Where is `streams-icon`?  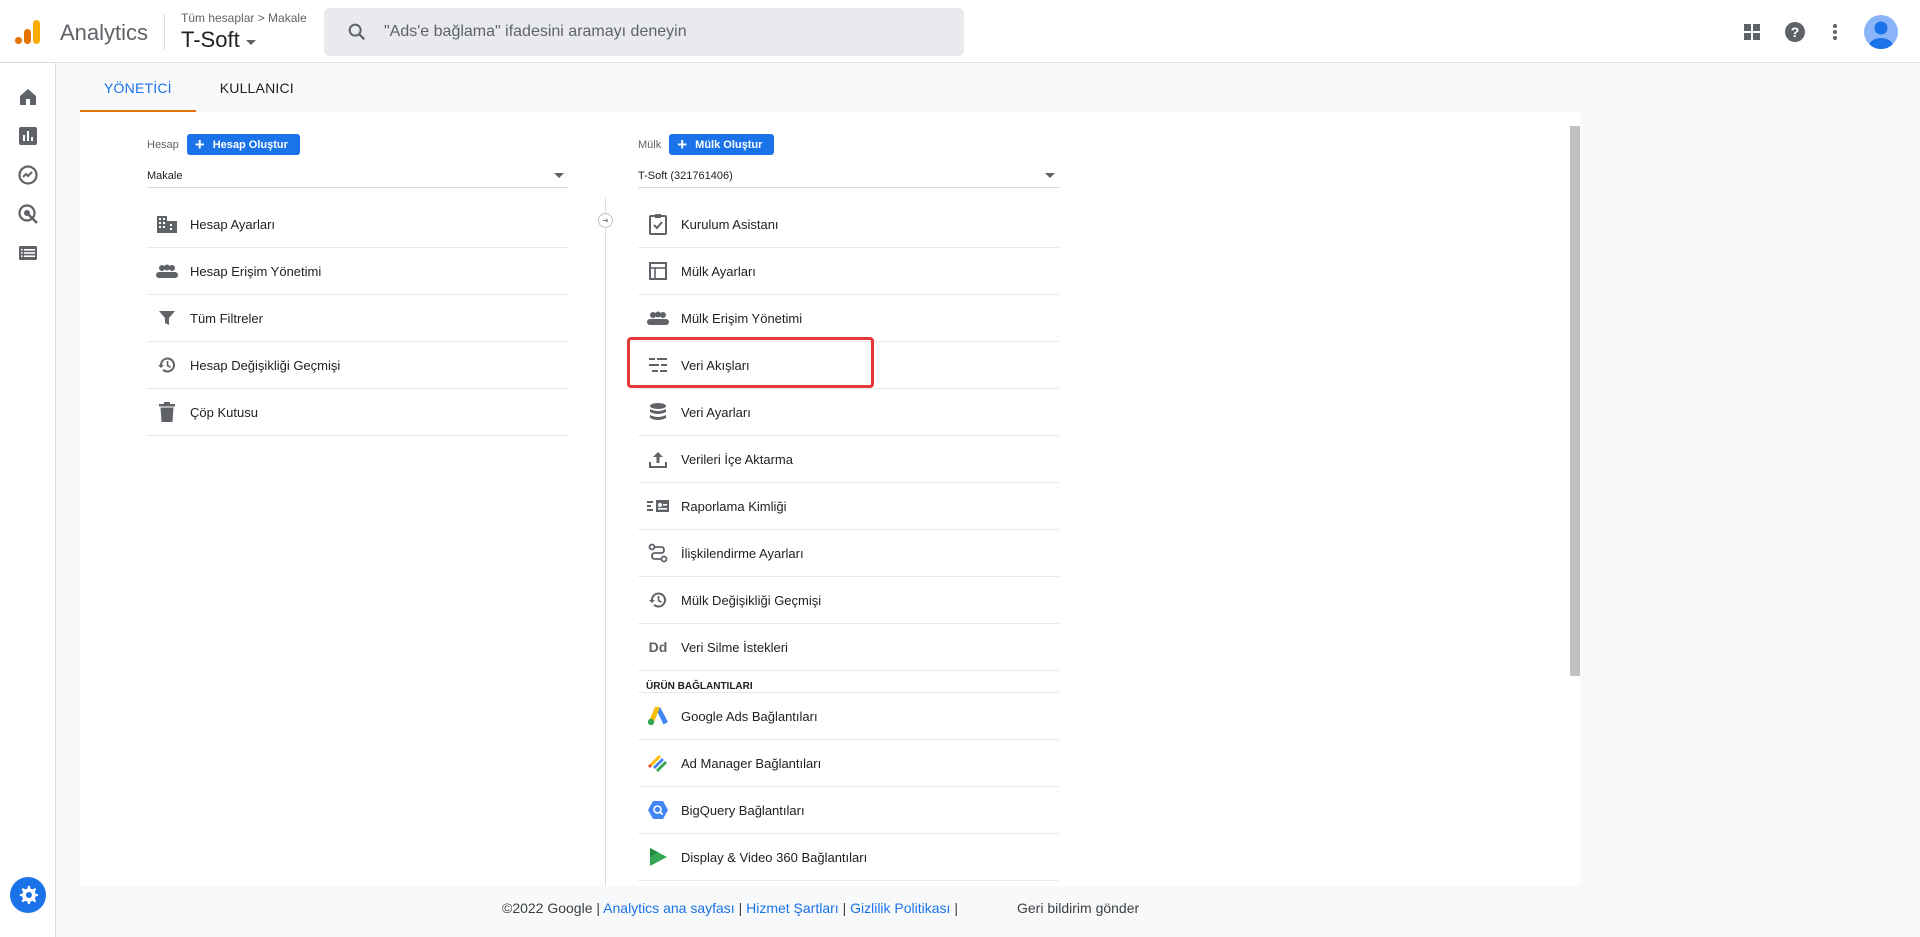 streams-icon is located at coordinates (658, 365).